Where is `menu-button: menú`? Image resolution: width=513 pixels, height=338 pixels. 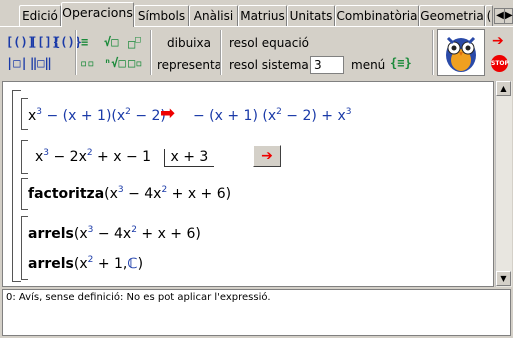
menu-button: menú is located at coordinates (368, 65).